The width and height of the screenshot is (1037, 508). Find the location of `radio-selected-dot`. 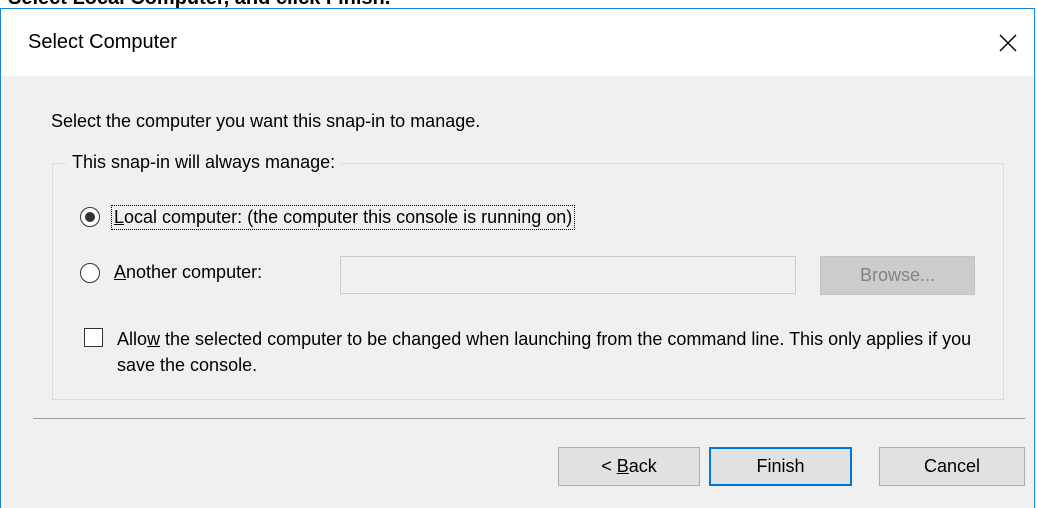

radio-selected-dot is located at coordinates (90, 217).